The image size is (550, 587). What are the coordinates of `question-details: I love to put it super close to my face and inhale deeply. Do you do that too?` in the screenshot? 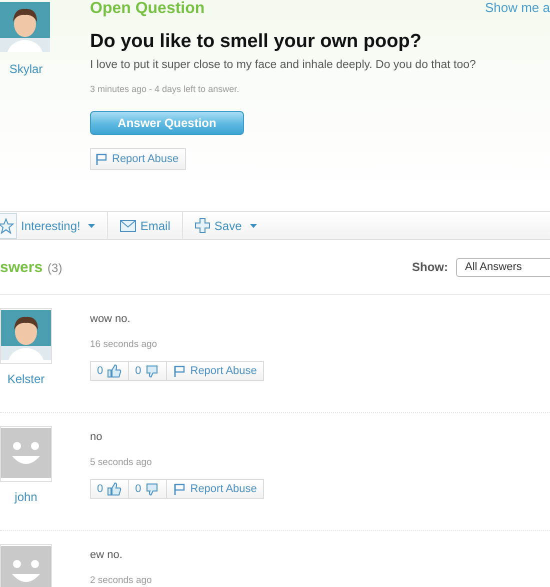 It's located at (283, 65).